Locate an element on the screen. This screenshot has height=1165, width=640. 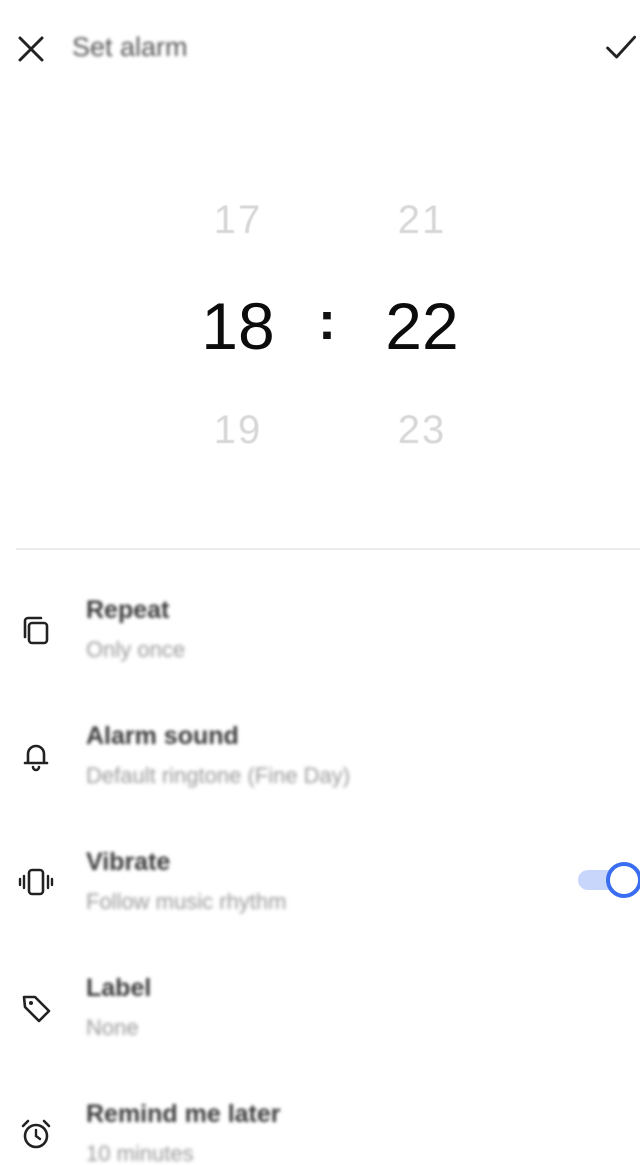
hour-next: 19 is located at coordinates (238, 430).